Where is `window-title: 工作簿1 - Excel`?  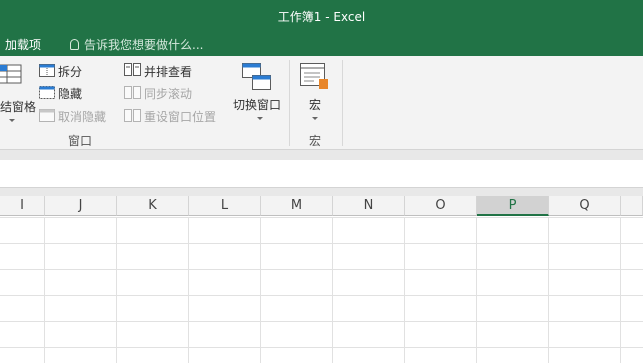 window-title: 工作簿1 - Excel is located at coordinates (321, 17).